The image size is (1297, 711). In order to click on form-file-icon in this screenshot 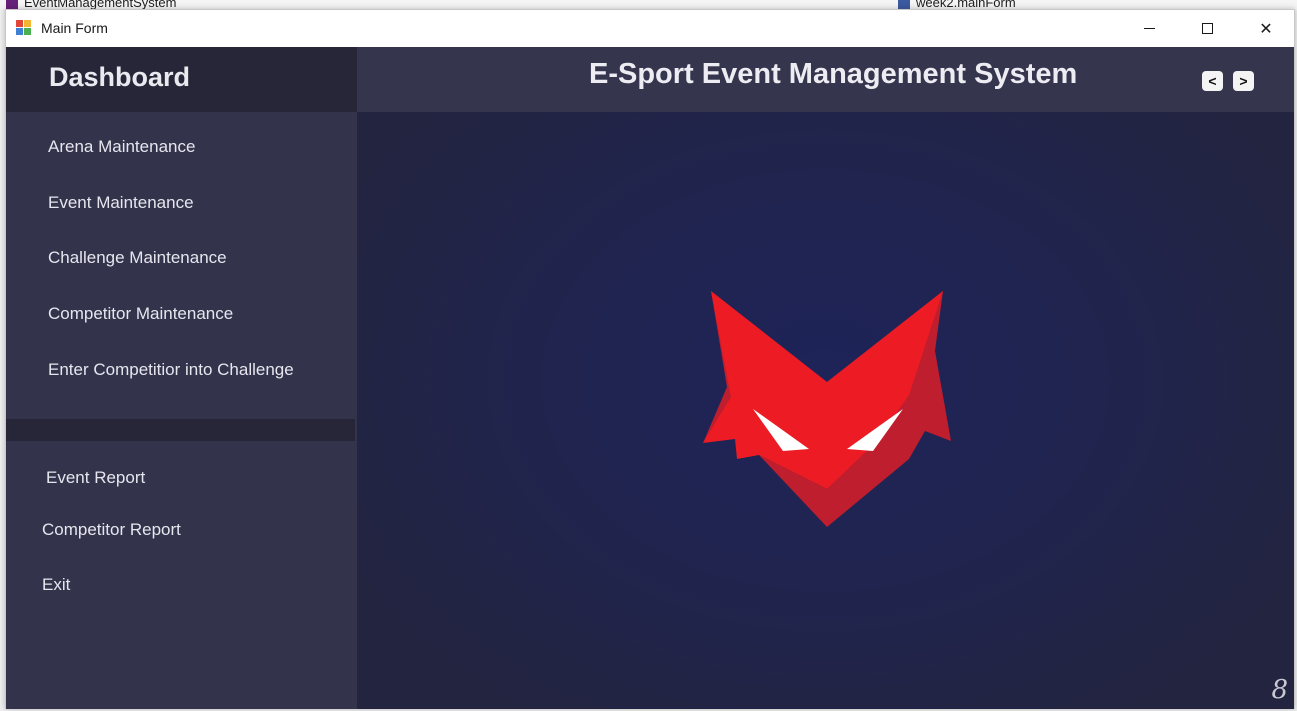, I will do `click(904, 4)`.